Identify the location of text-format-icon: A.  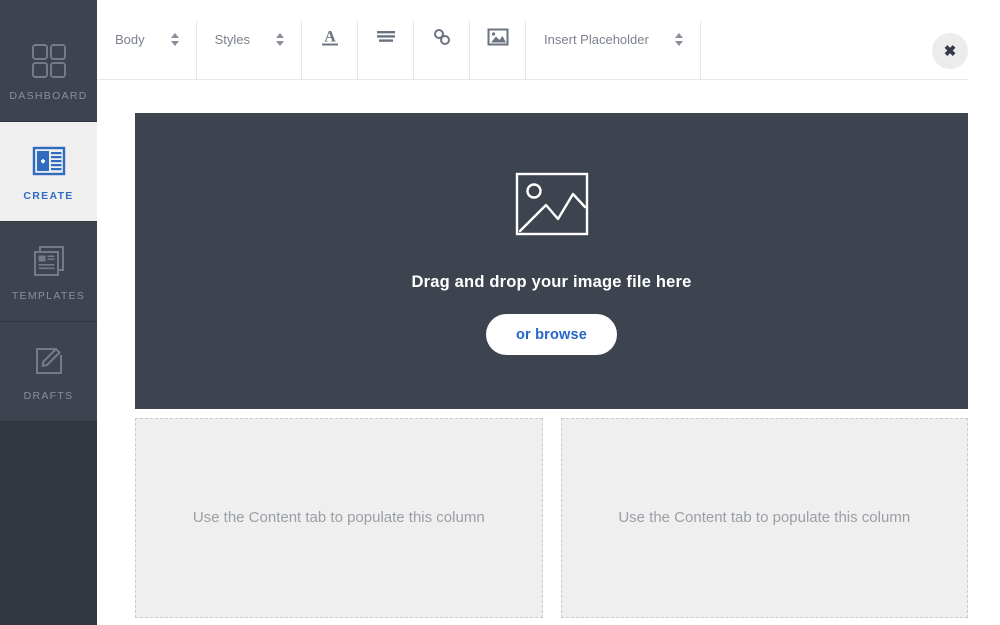
(330, 39).